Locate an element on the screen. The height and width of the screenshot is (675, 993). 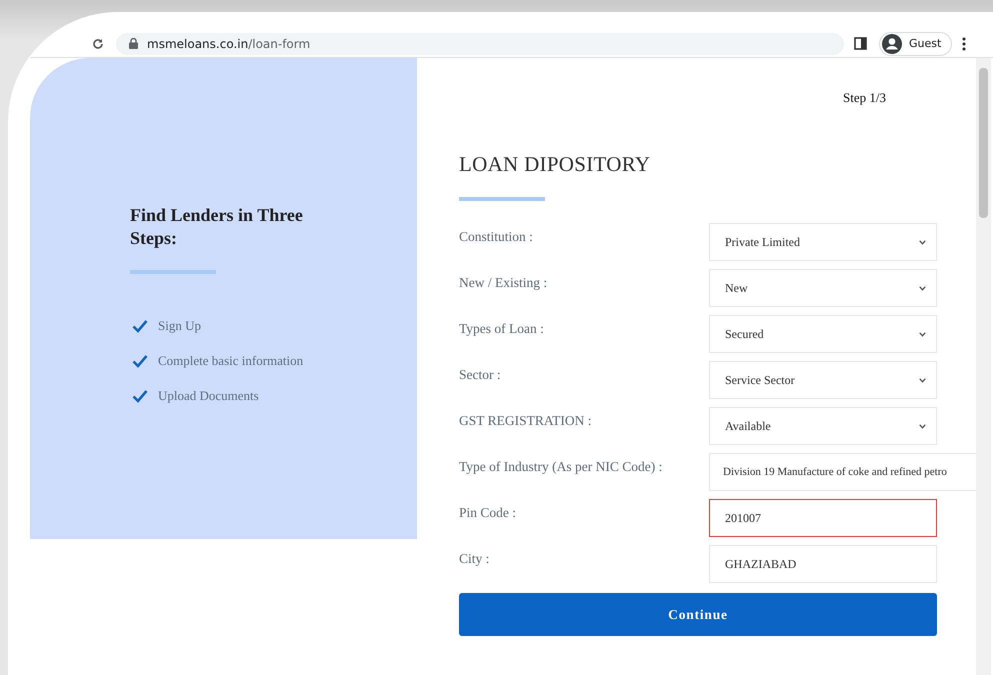
select-field: Division 19 Manufacture of coke and refined petro is located at coordinates (842, 472).